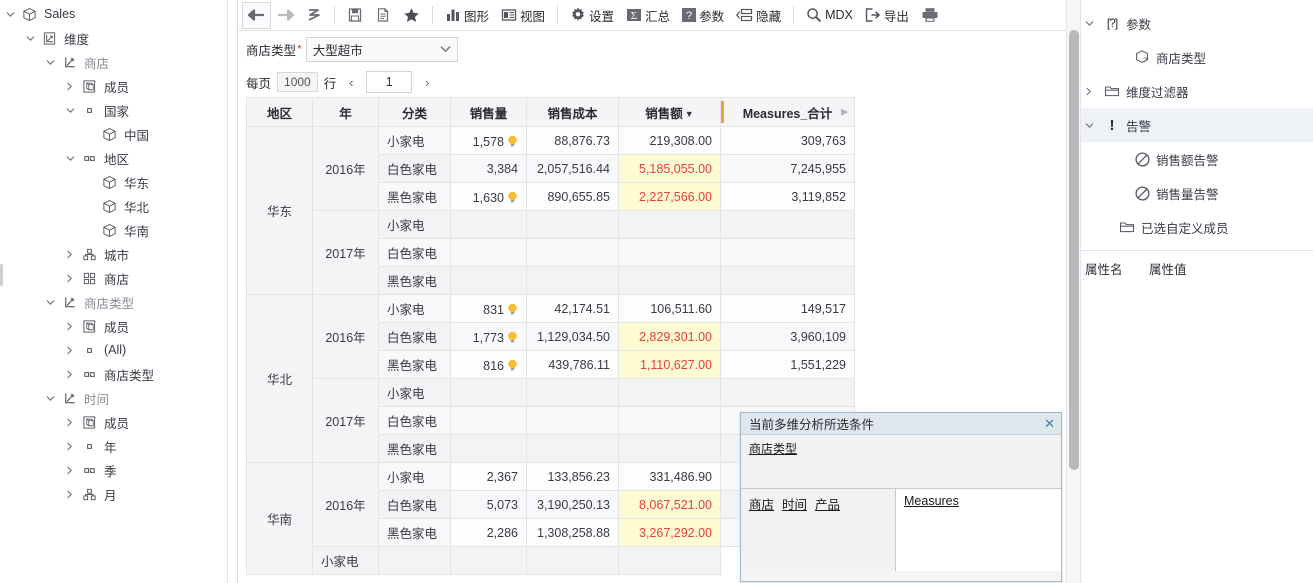 This screenshot has width=1313, height=583. I want to click on store-type-select: 大型超市, so click(381, 49).